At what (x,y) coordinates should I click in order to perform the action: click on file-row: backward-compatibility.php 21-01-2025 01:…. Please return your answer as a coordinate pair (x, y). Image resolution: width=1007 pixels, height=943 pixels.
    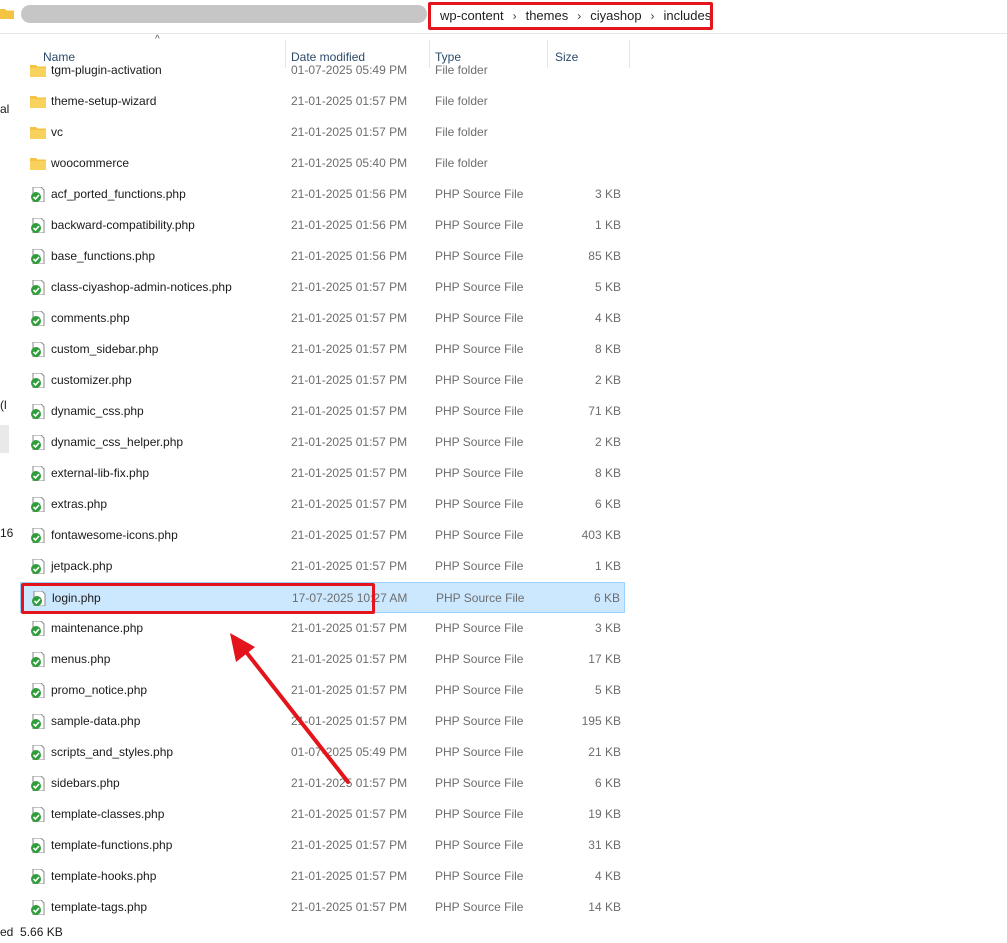
    Looking at the image, I should click on (322, 225).